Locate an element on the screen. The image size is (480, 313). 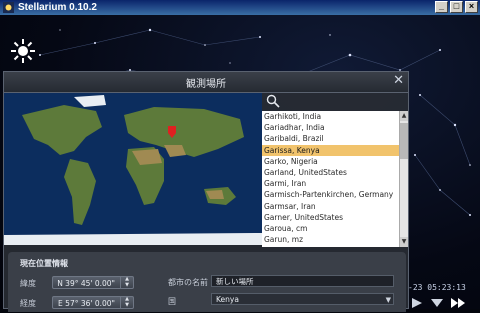
dialog-header: 観測場所 ✕ is located at coordinates (206, 82).